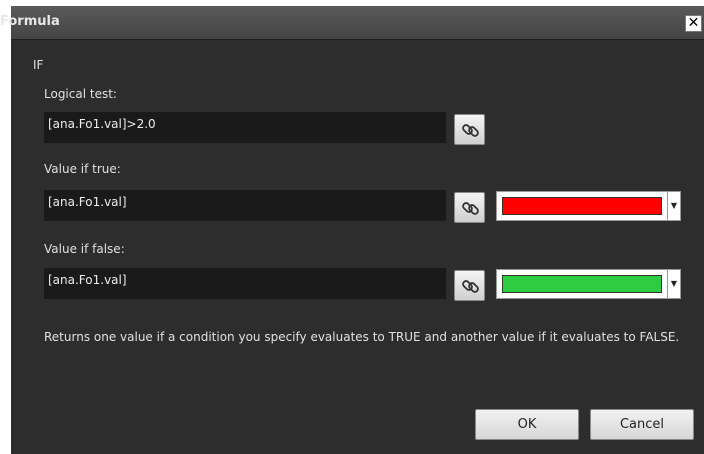  I want to click on window-title: Formula, so click(30, 21).